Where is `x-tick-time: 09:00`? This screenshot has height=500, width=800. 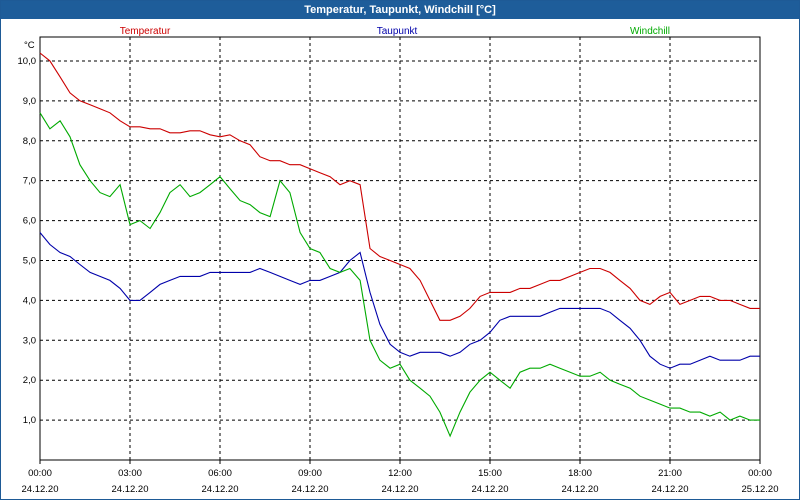
x-tick-time: 09:00 is located at coordinates (310, 473).